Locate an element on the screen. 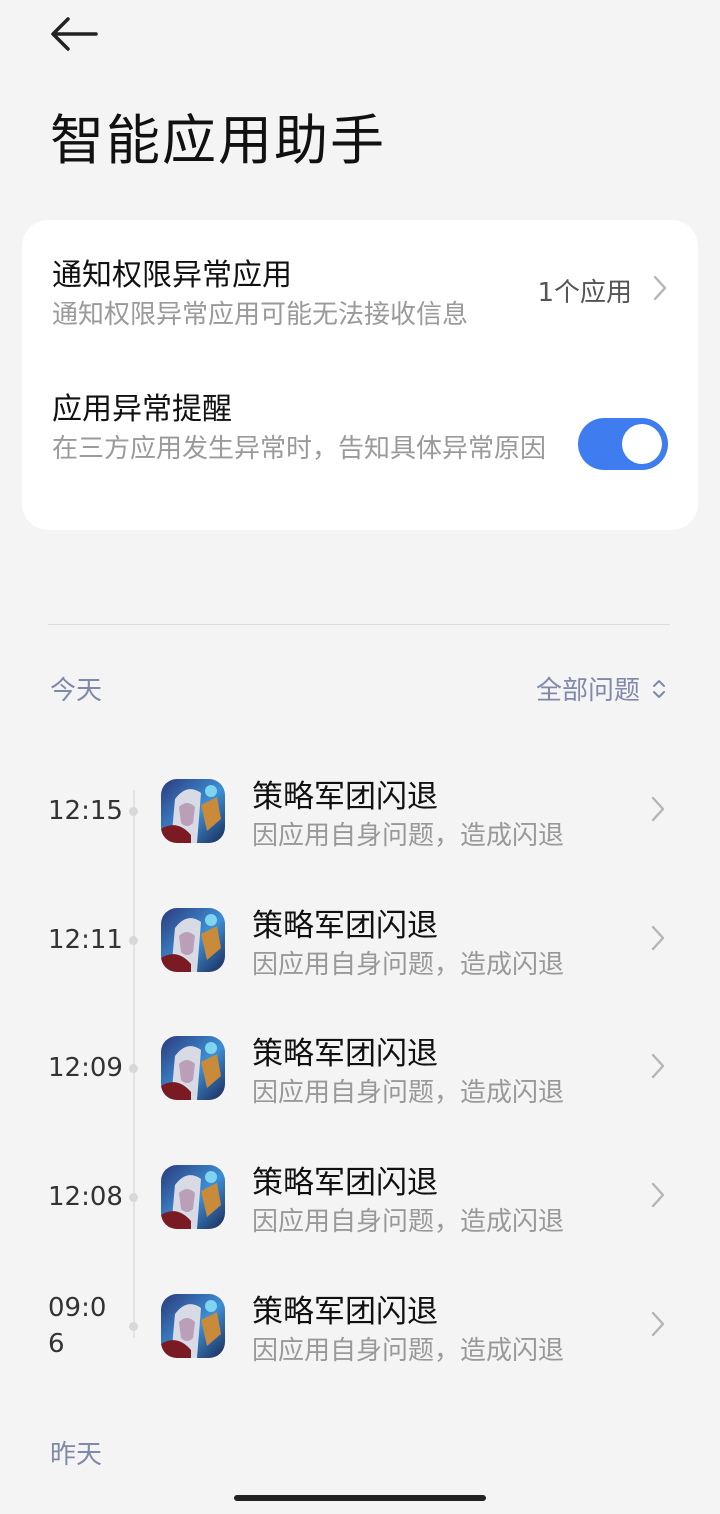  divider is located at coordinates (359, 624).